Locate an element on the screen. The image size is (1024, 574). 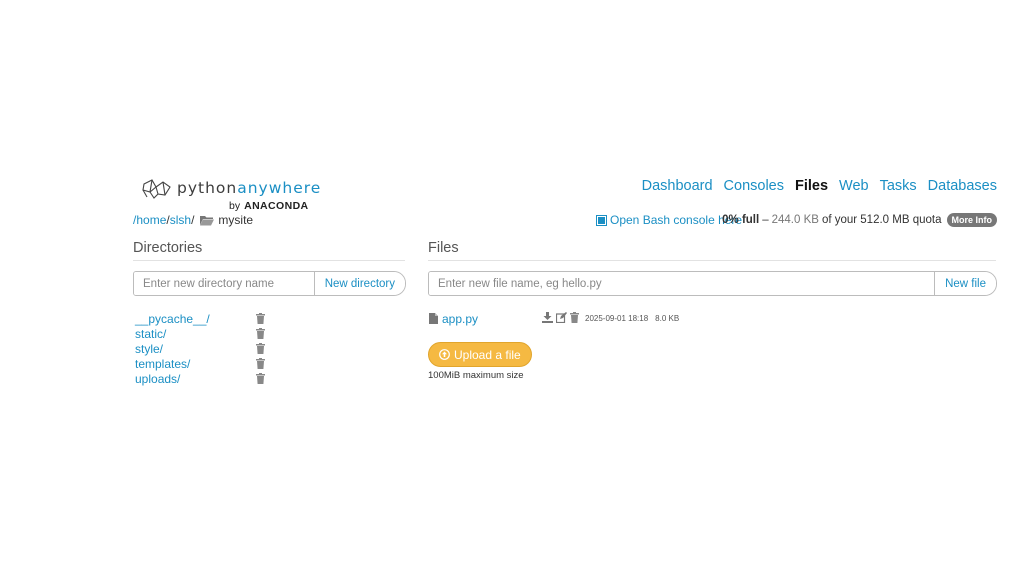
python-logo-icon is located at coordinates (156, 189).